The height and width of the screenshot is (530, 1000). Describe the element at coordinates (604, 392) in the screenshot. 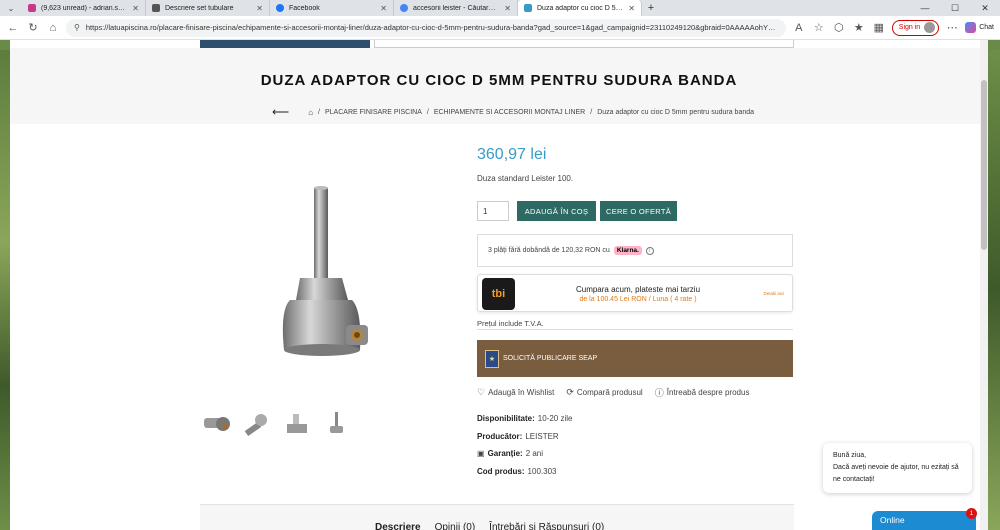

I see `compare-link: ⟳ Compară produsul` at that location.